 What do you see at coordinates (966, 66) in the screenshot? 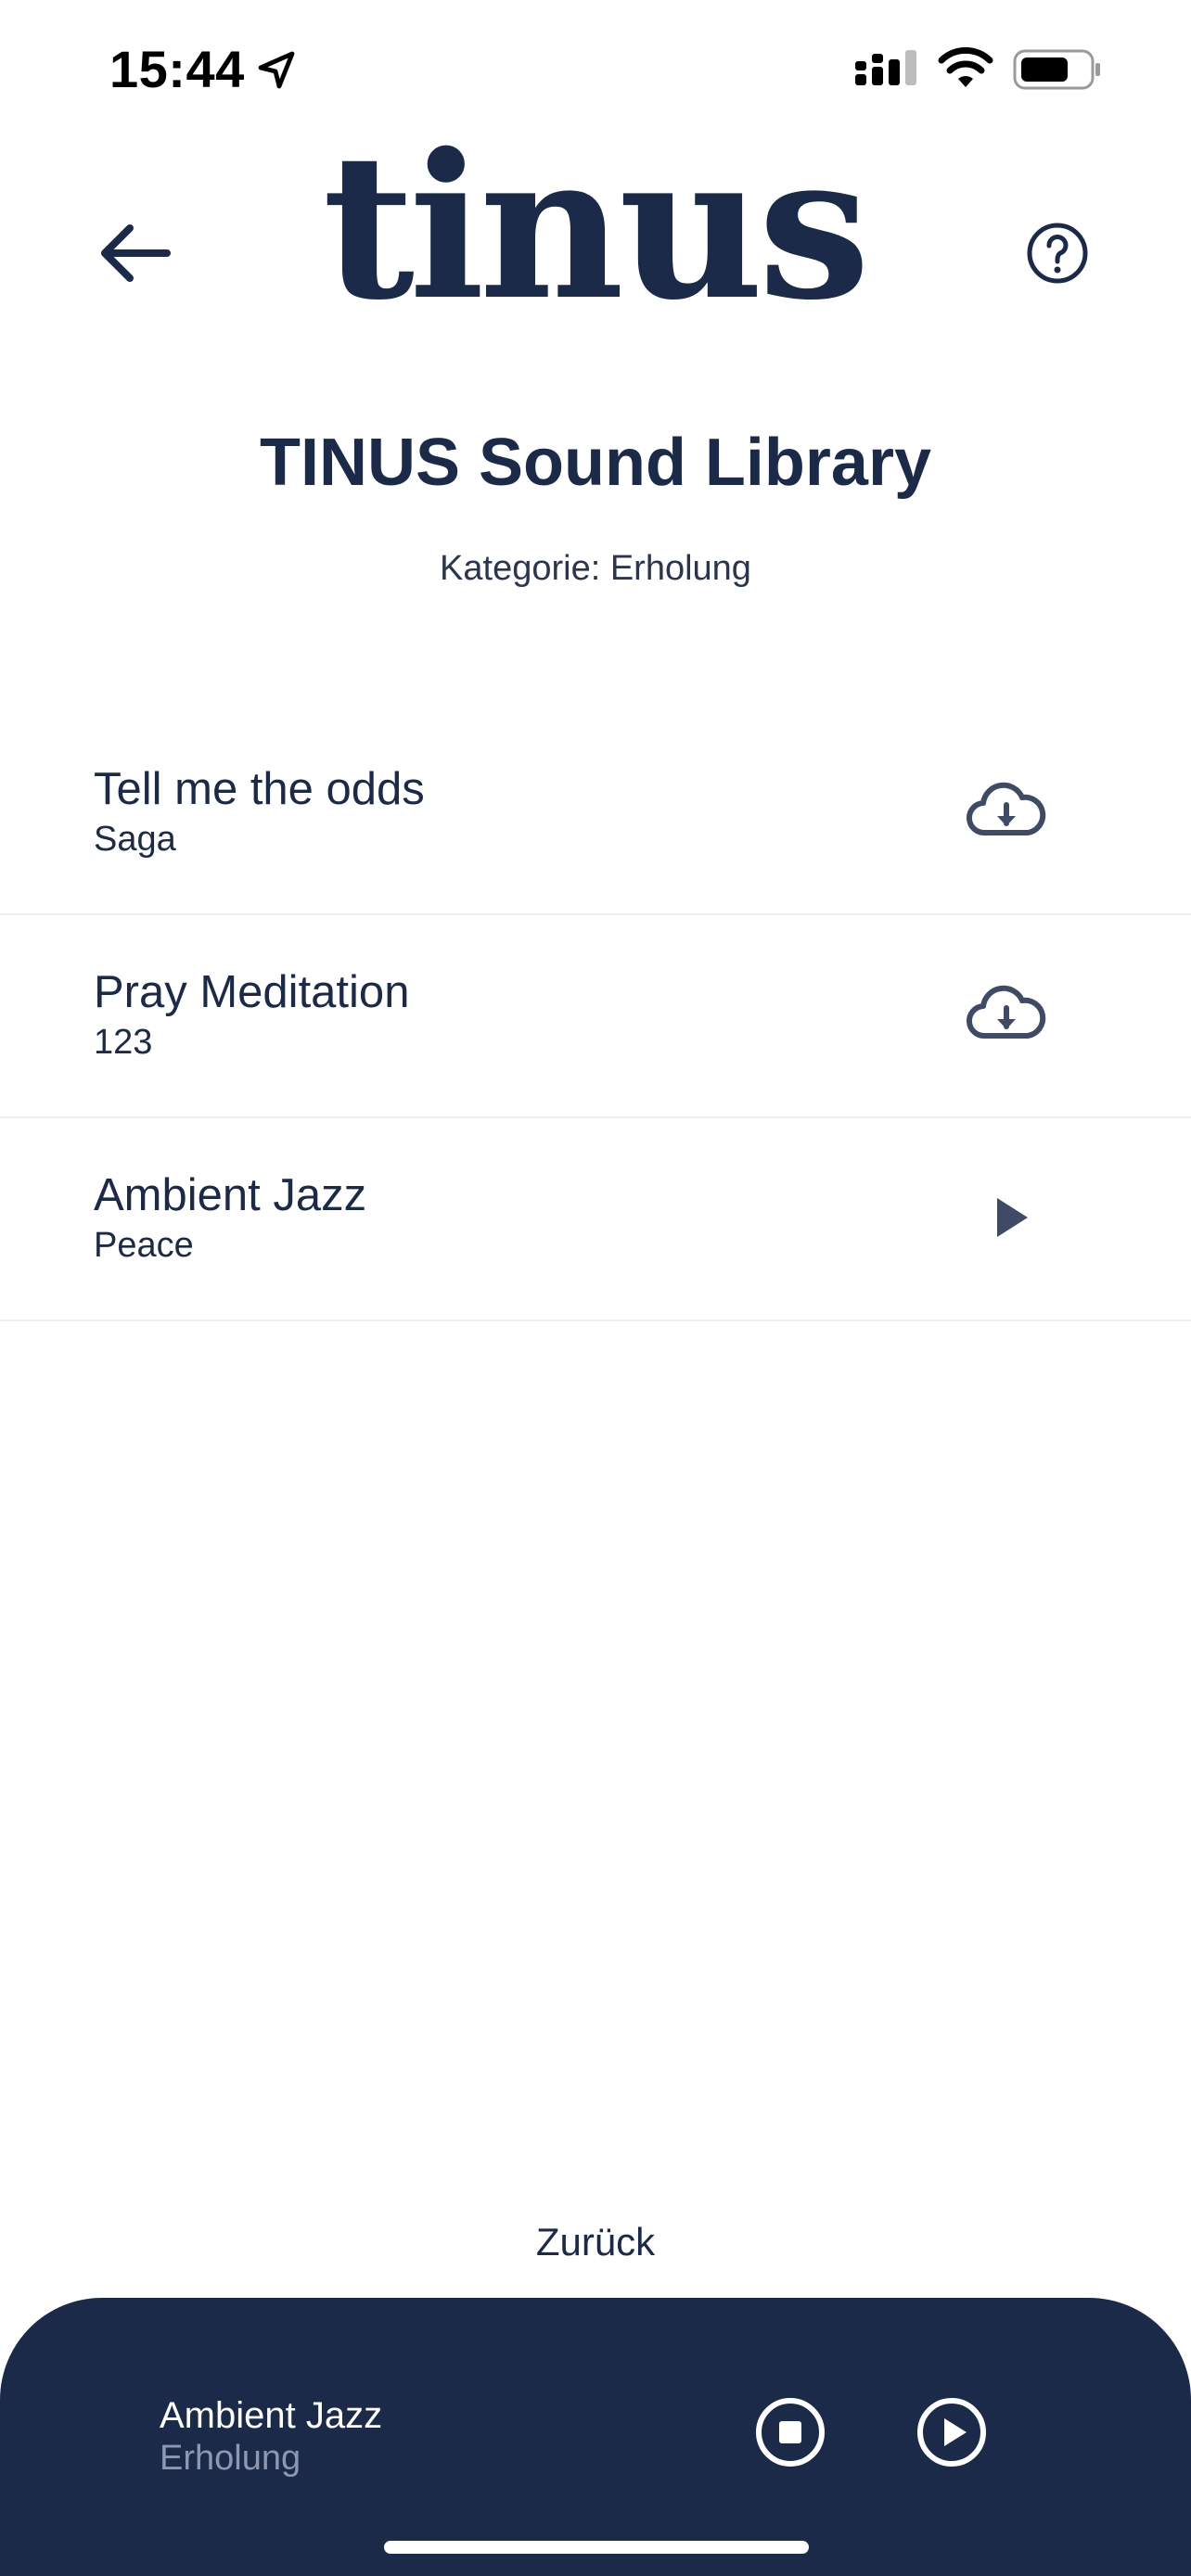
I see `wifi-icon` at bounding box center [966, 66].